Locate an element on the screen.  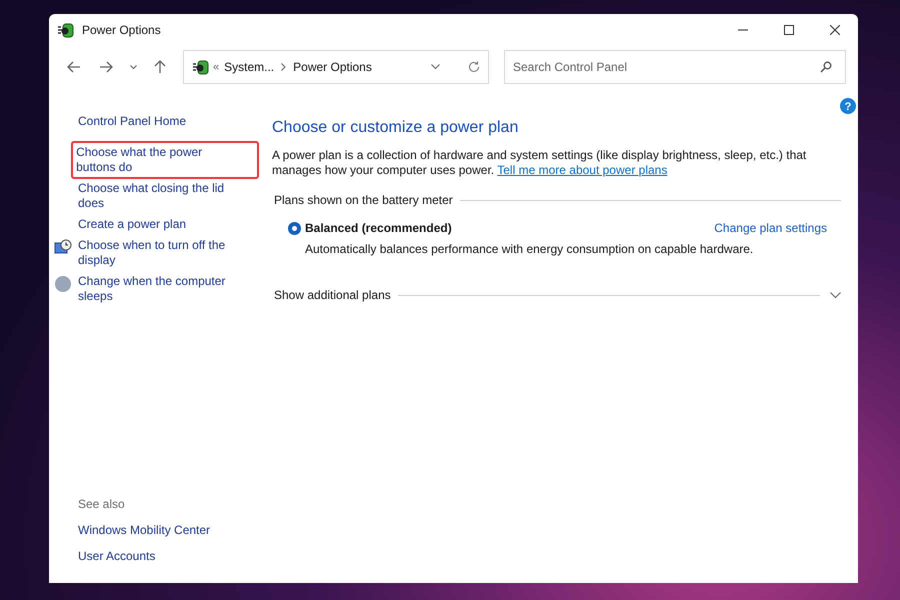
maximize-icon is located at coordinates (789, 30).